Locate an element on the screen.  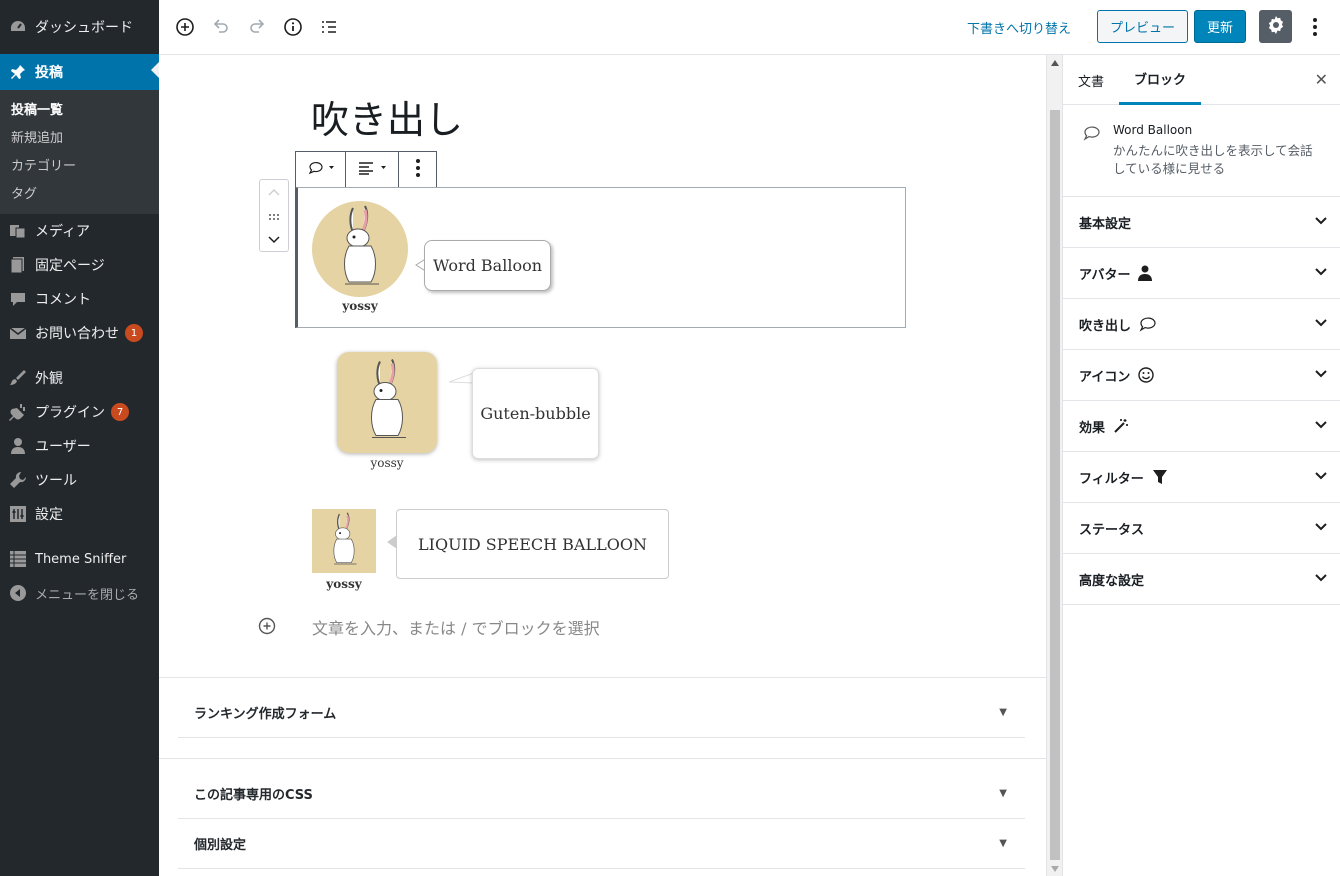
submenu-add-new: 新規追加 is located at coordinates (79, 136).